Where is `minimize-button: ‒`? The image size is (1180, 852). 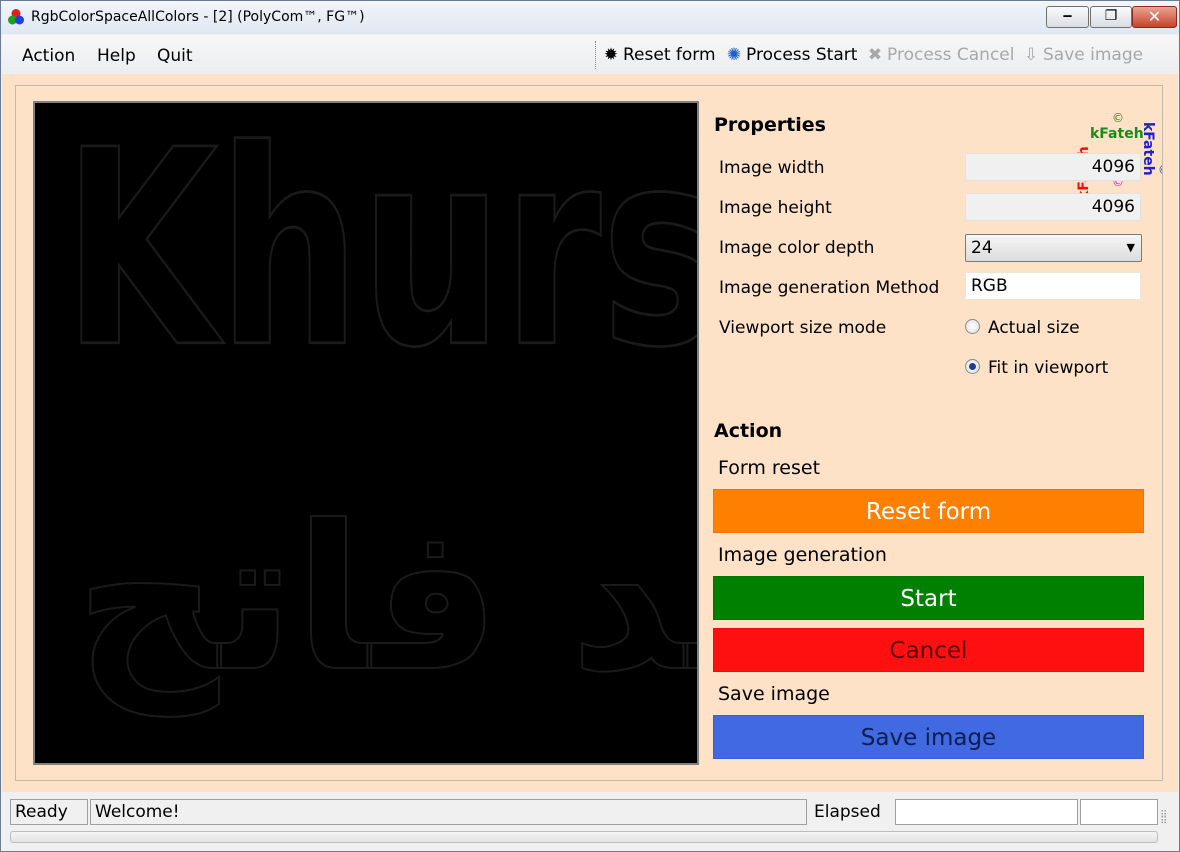 minimize-button: ‒ is located at coordinates (1067, 17).